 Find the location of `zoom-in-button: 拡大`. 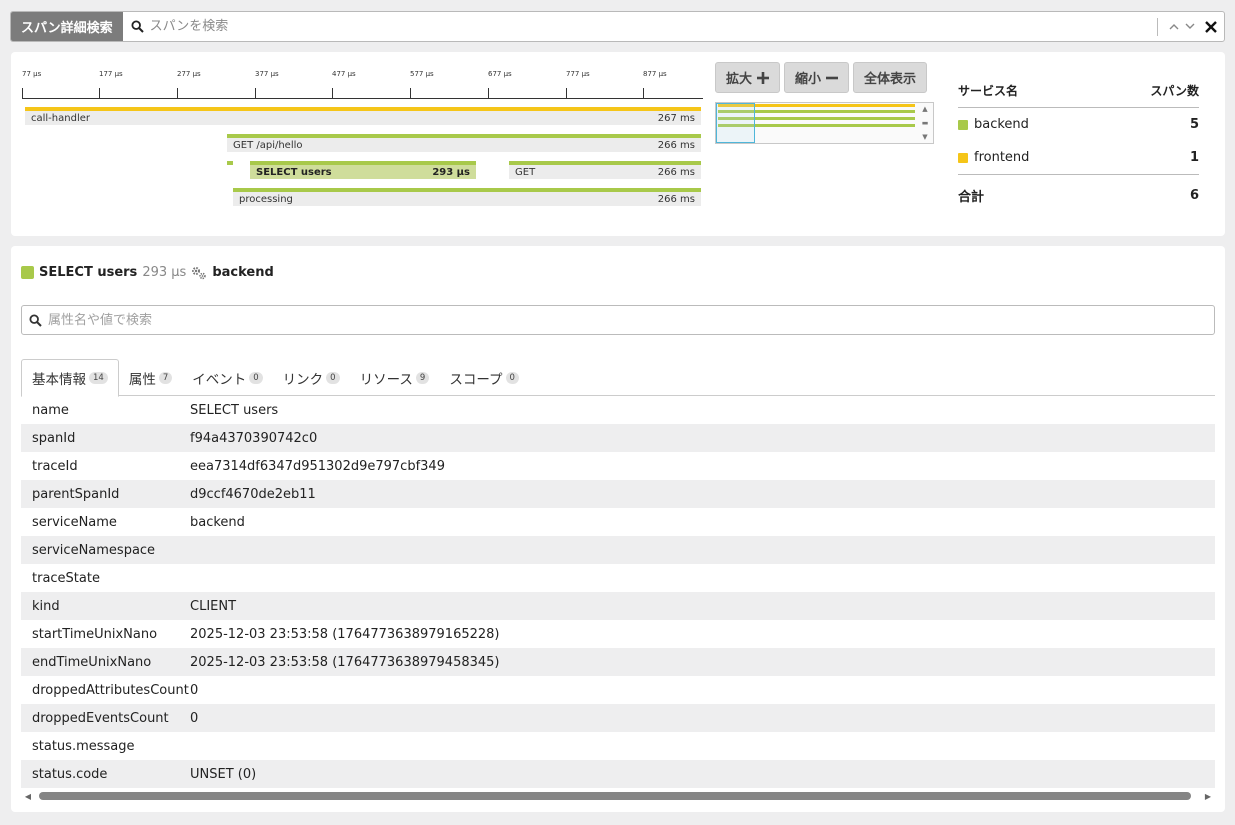

zoom-in-button: 拡大 is located at coordinates (748, 77).